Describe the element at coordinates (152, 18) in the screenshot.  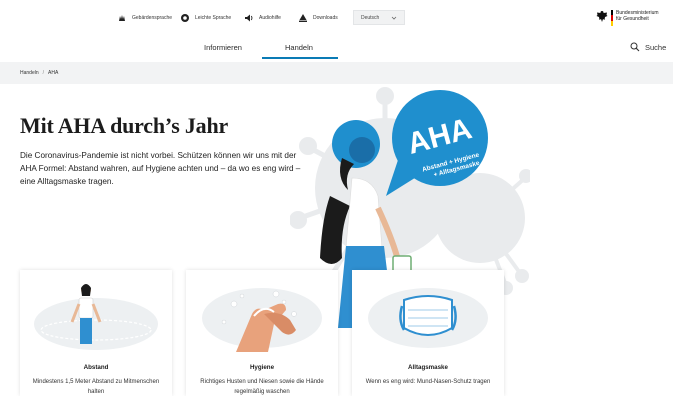
I see `utility-sign-language-label: Gebärdensprache` at that location.